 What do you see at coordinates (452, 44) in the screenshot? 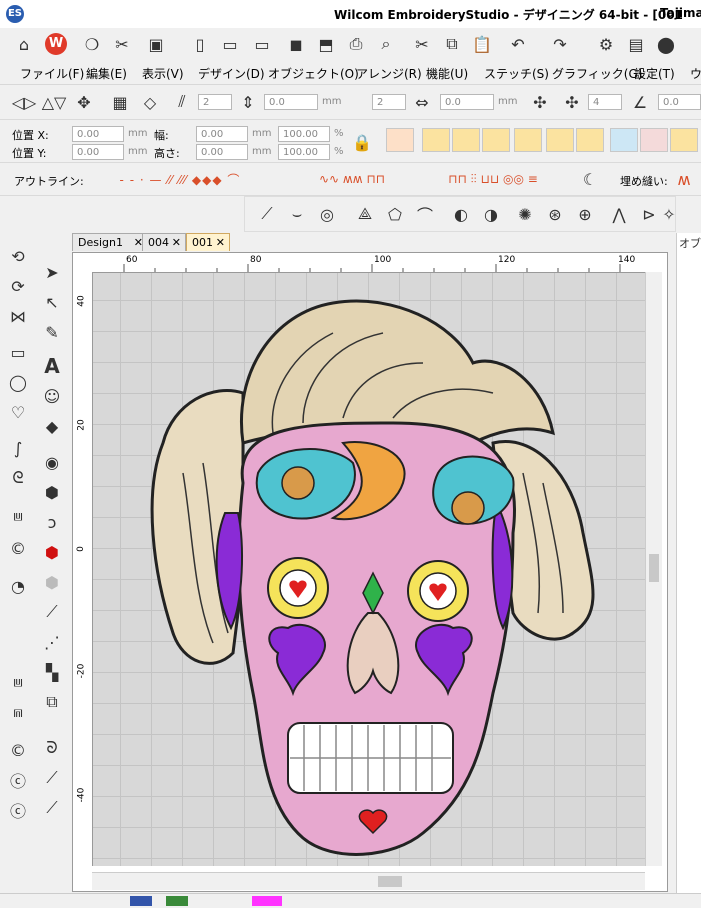
I see `copy-icon: ⧉` at bounding box center [452, 44].